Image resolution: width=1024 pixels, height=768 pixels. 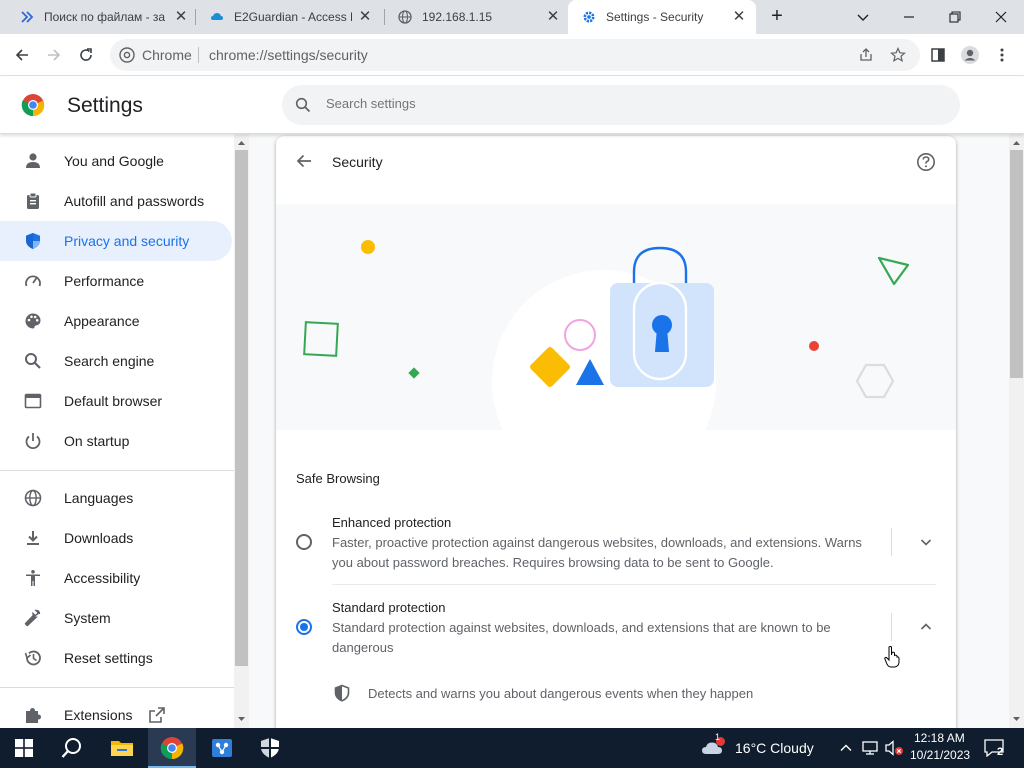 What do you see at coordinates (626, 103) in the screenshot?
I see `search-input` at bounding box center [626, 103].